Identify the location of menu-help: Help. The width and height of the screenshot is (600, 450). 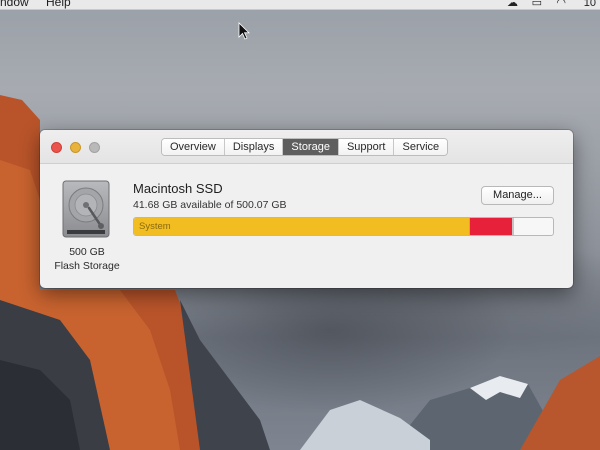
(58, 4).